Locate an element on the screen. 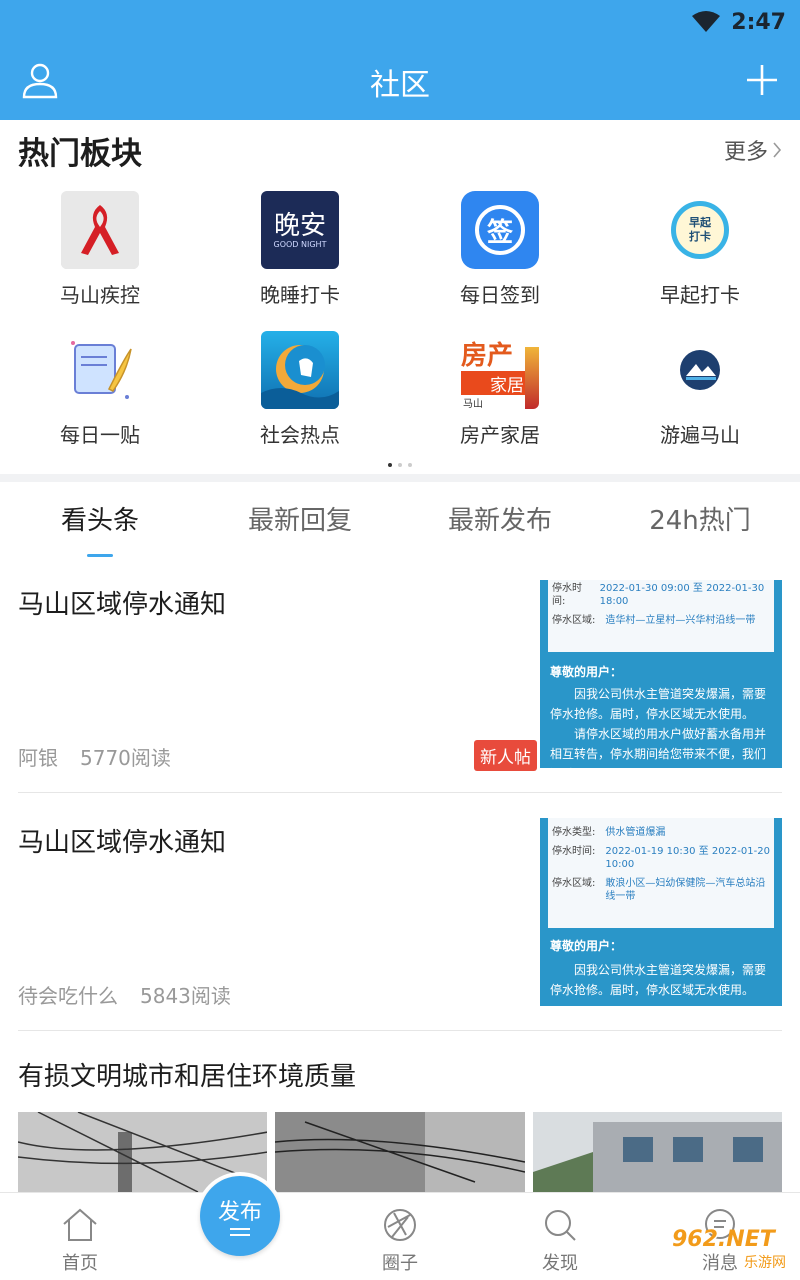  thumb-text: 签 is located at coordinates (500, 230).